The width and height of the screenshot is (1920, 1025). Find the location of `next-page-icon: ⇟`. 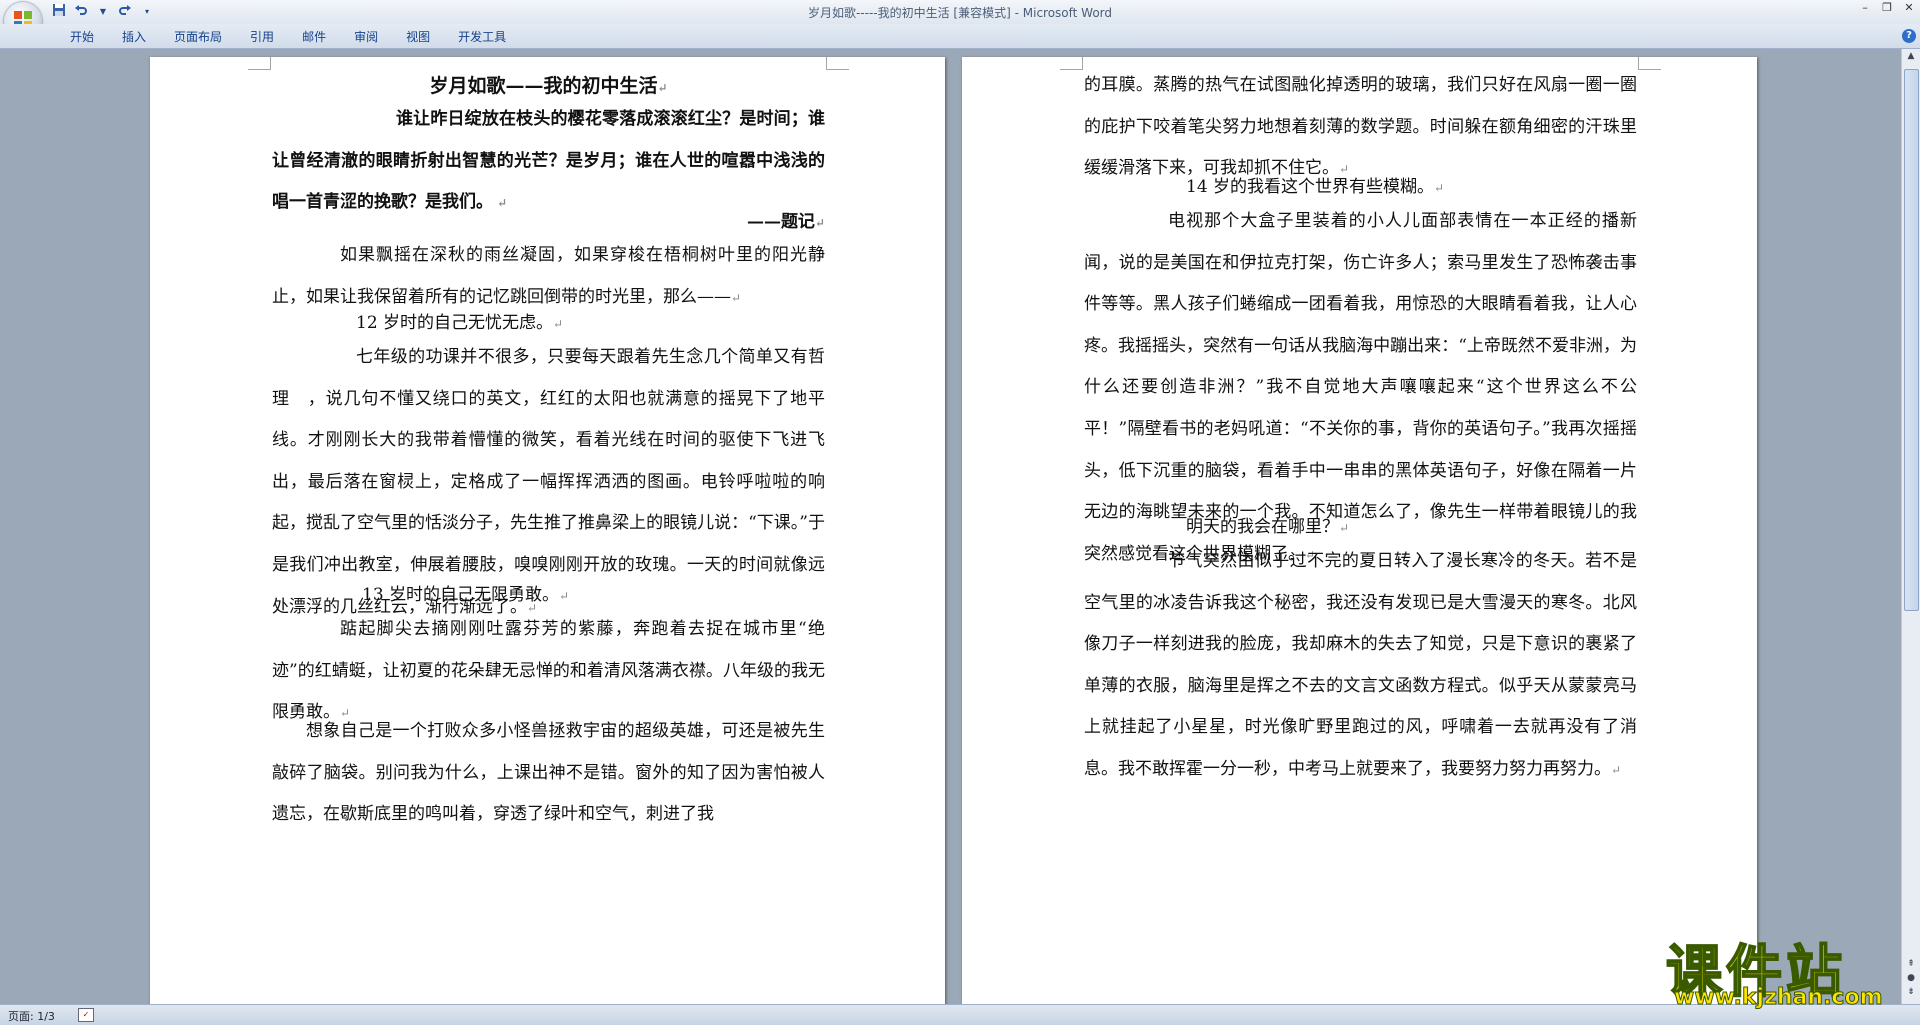

next-page-icon: ⇟ is located at coordinates (1911, 994).